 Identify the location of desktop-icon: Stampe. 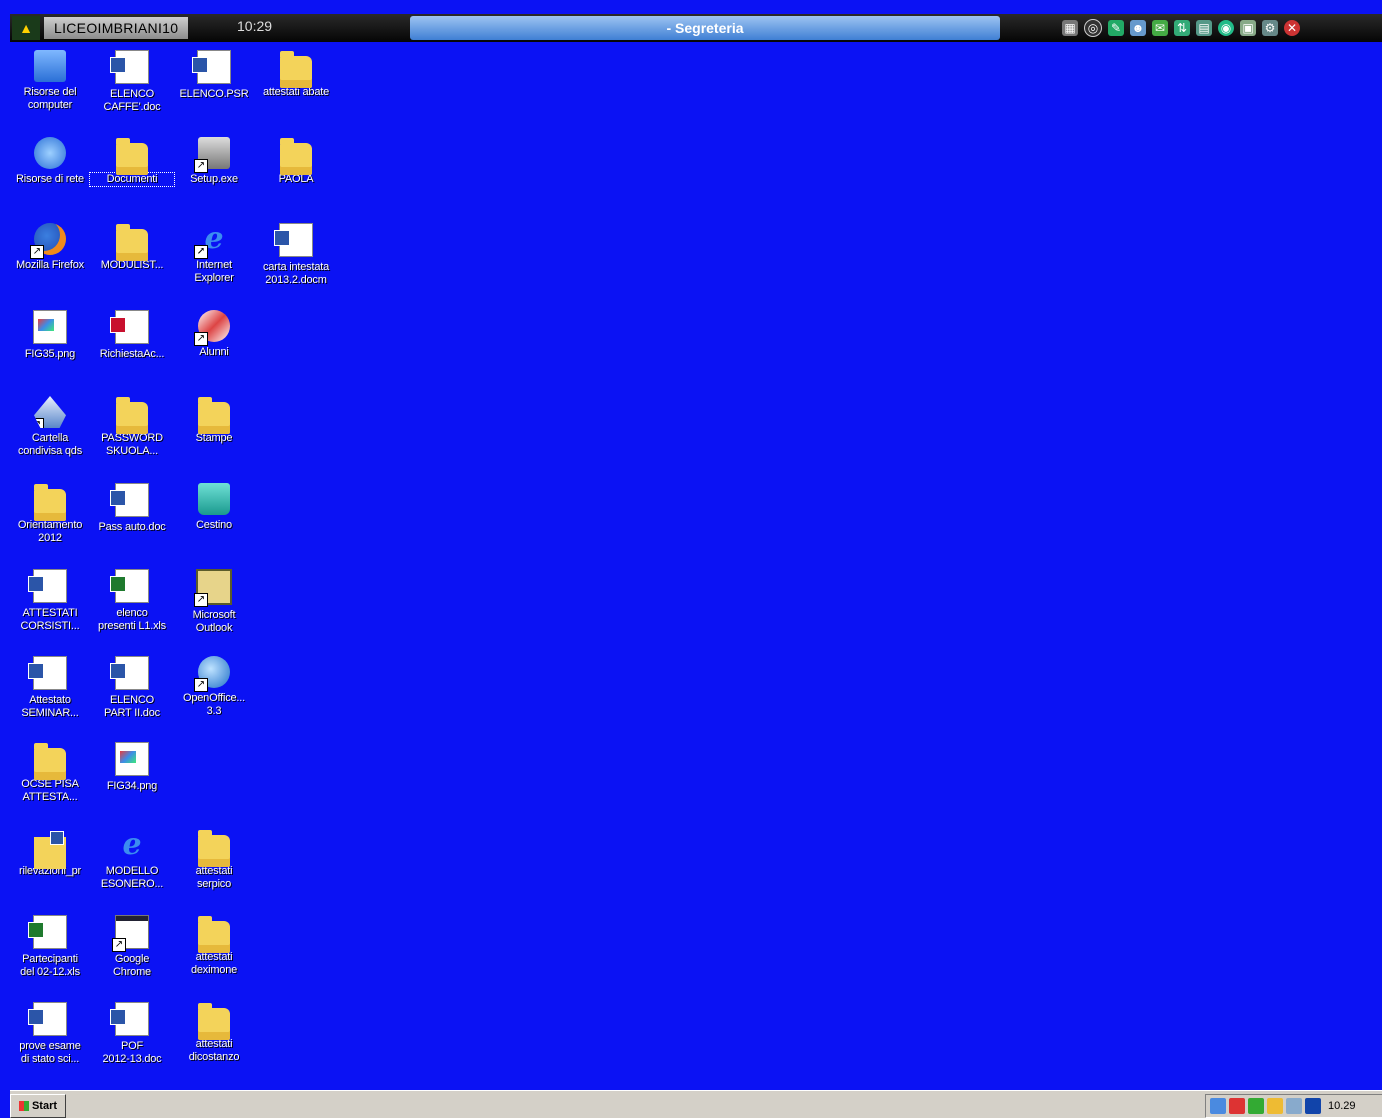
(214, 420).